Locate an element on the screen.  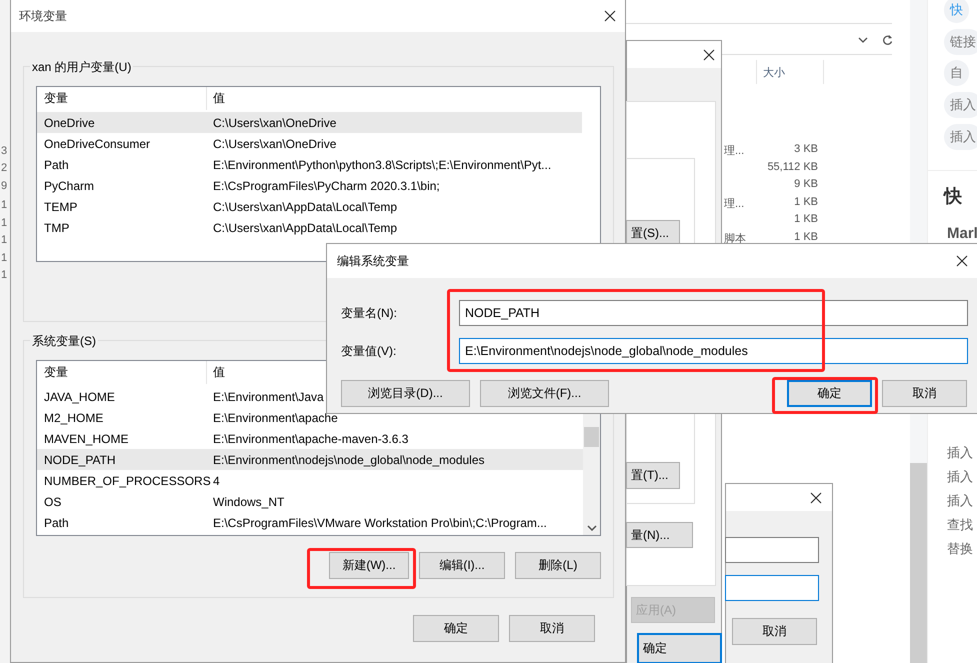
table-cell-text: TEMP is located at coordinates (60, 207).